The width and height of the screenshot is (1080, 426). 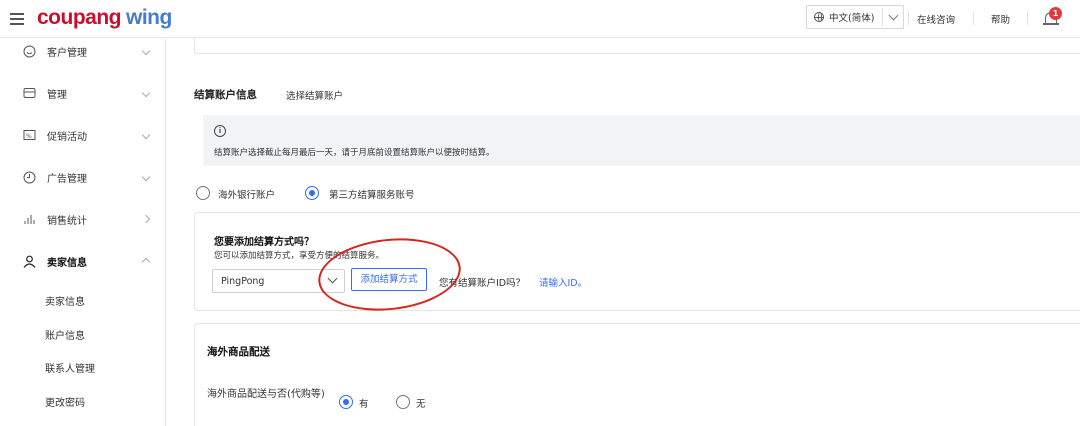 What do you see at coordinates (225, 95) in the screenshot?
I see `settlement-title: 结算账户信息` at bounding box center [225, 95].